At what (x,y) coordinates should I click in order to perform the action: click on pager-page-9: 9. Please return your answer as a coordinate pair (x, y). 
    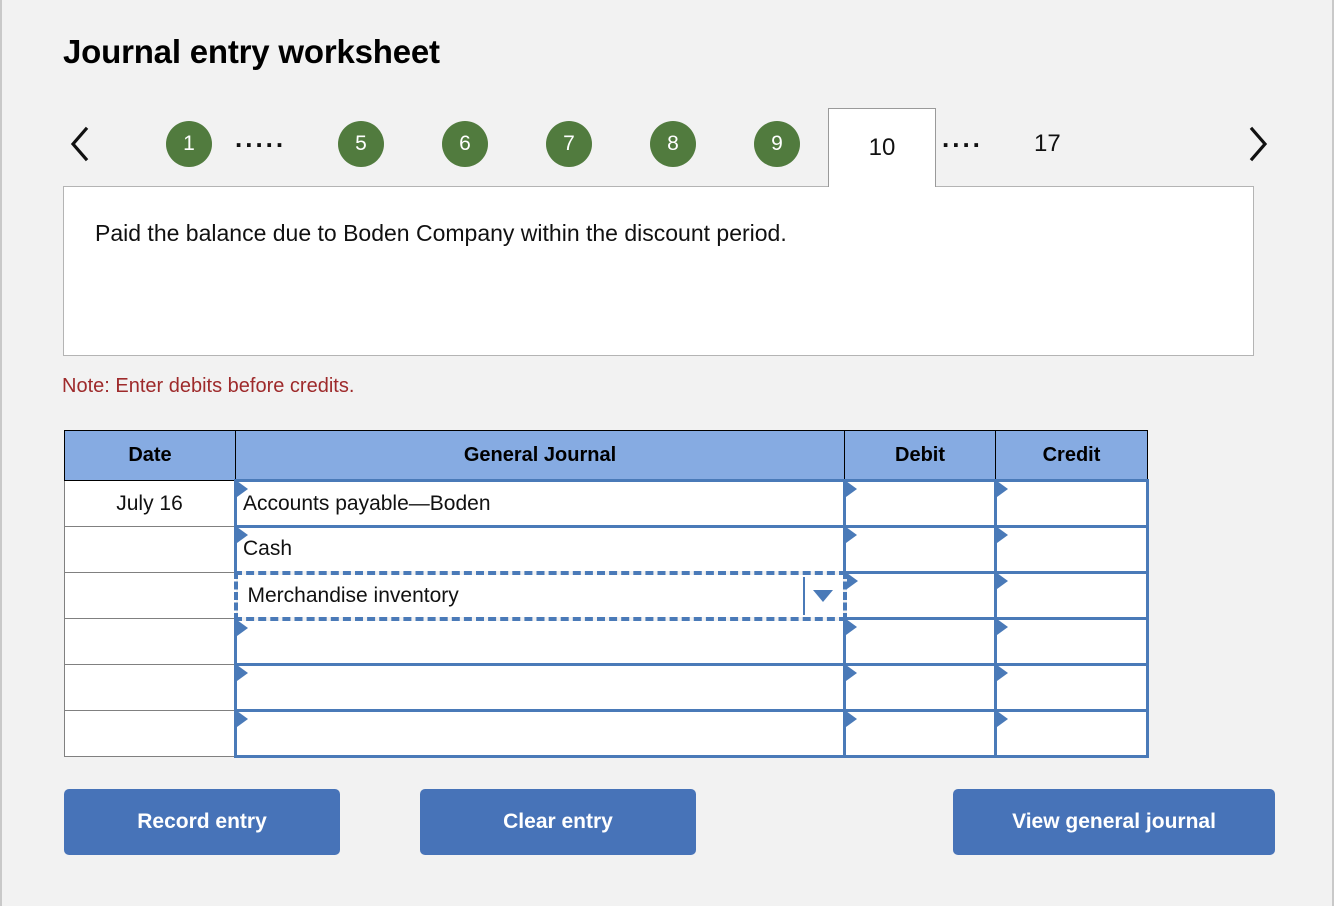
    Looking at the image, I should click on (777, 144).